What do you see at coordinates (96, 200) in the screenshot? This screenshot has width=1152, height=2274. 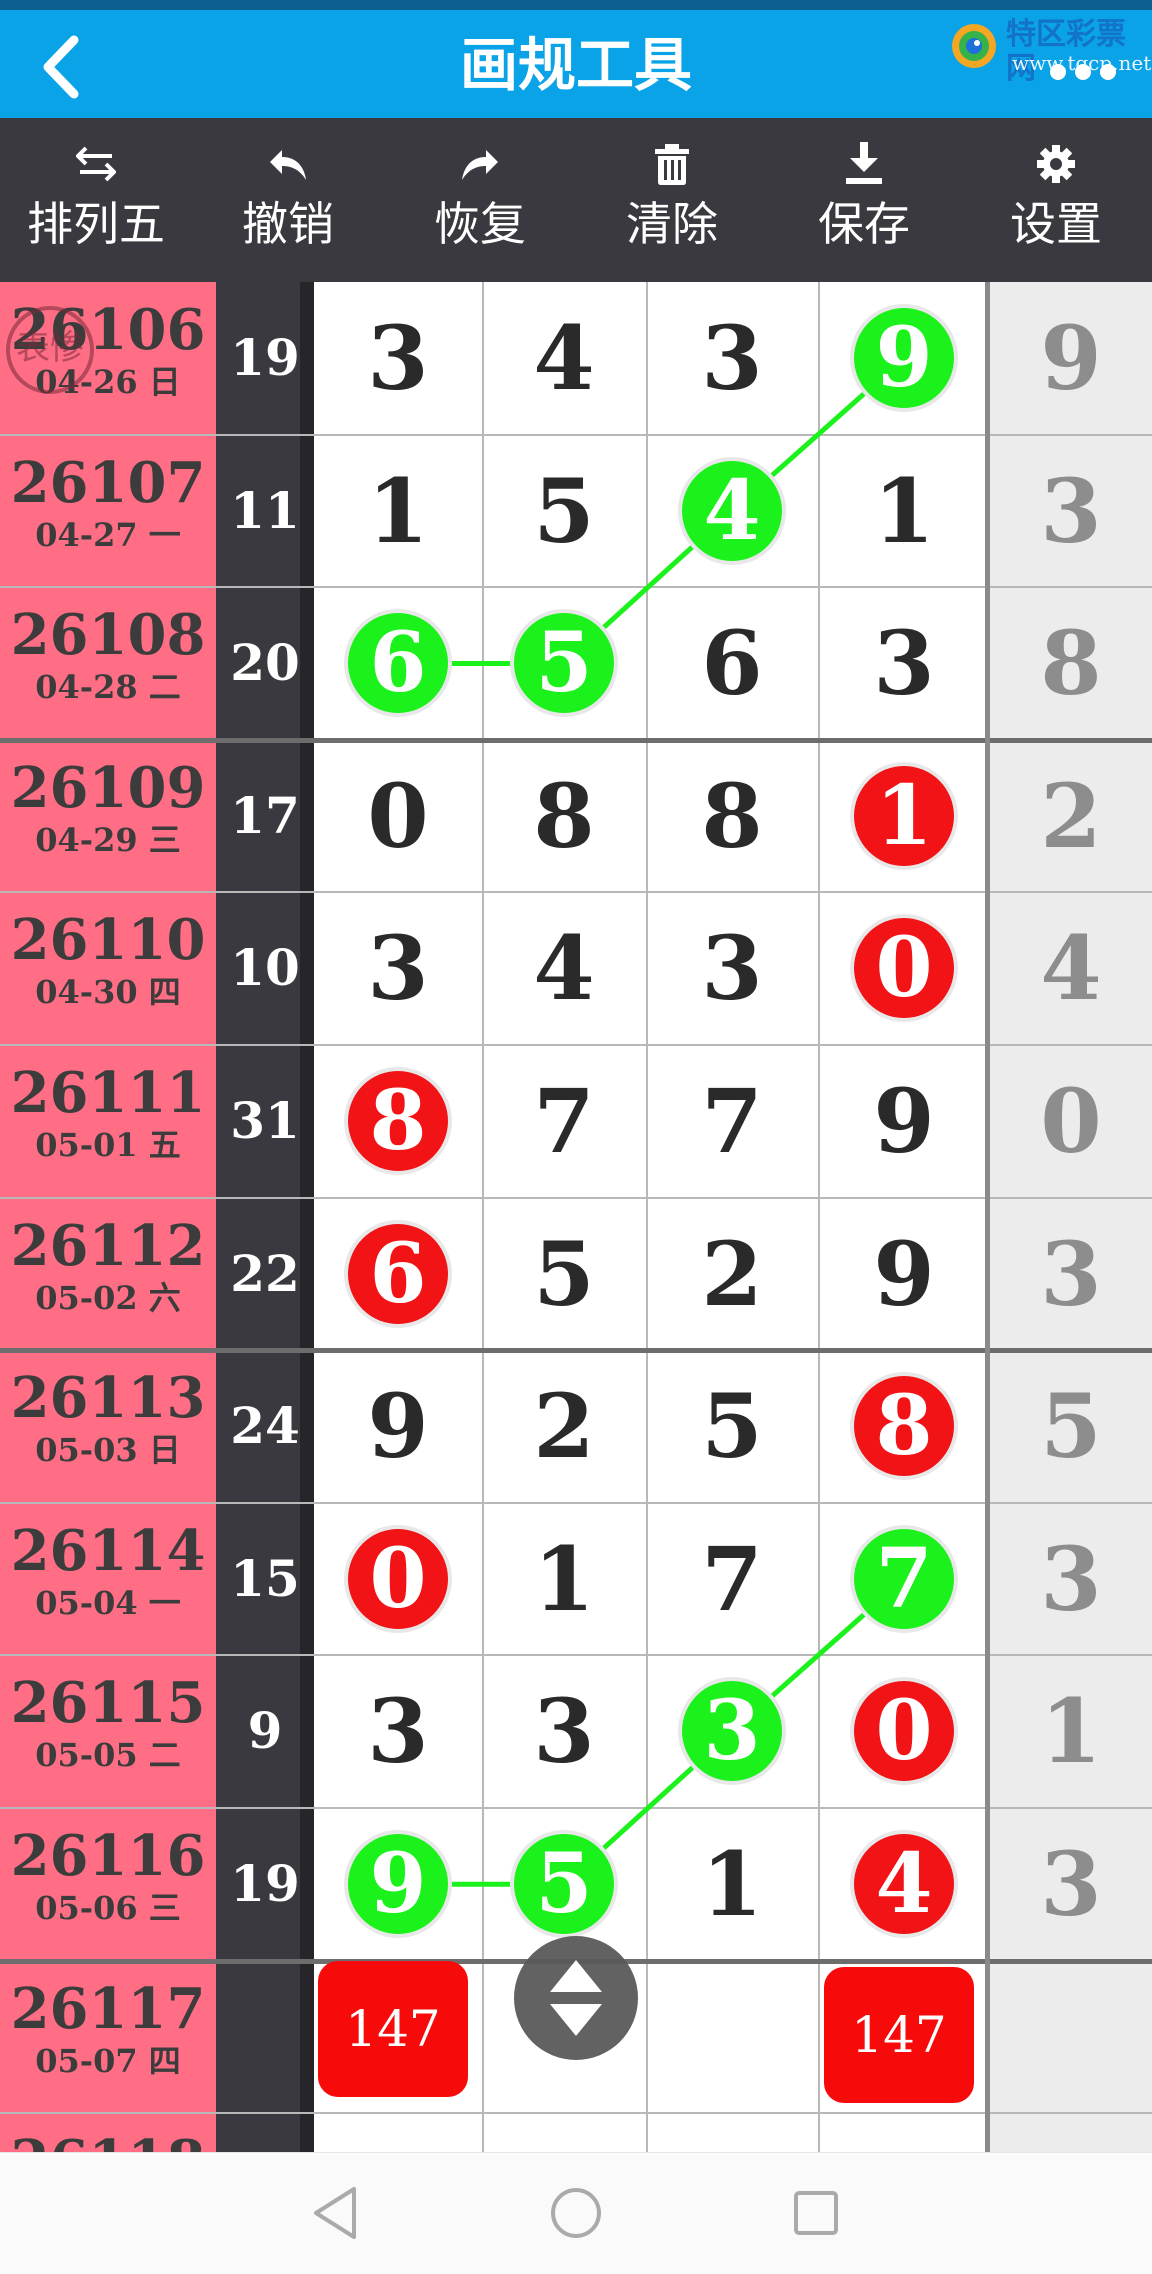 I see `lottery-switch-button: 排列五` at bounding box center [96, 200].